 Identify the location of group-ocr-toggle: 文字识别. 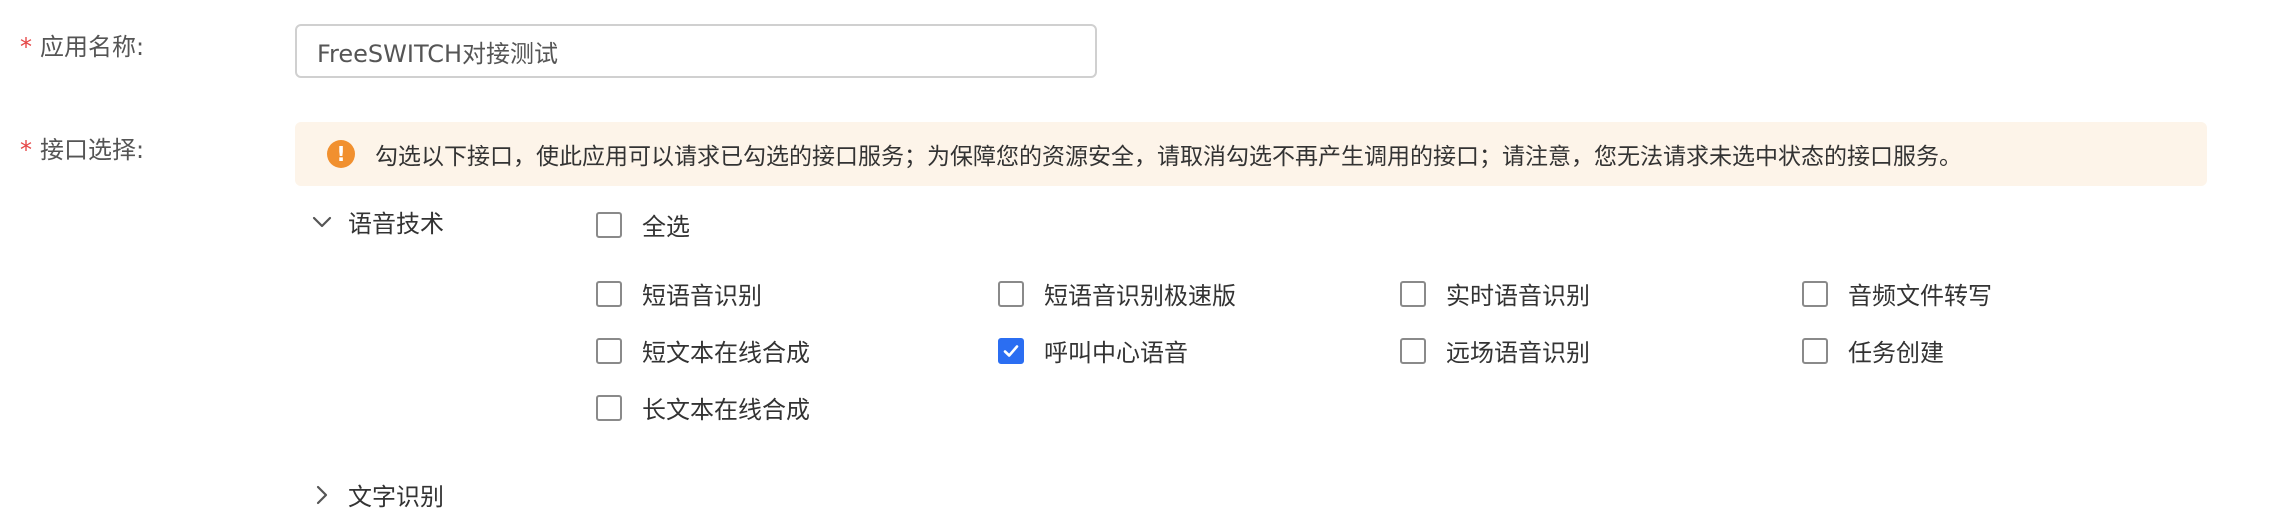
(377, 494).